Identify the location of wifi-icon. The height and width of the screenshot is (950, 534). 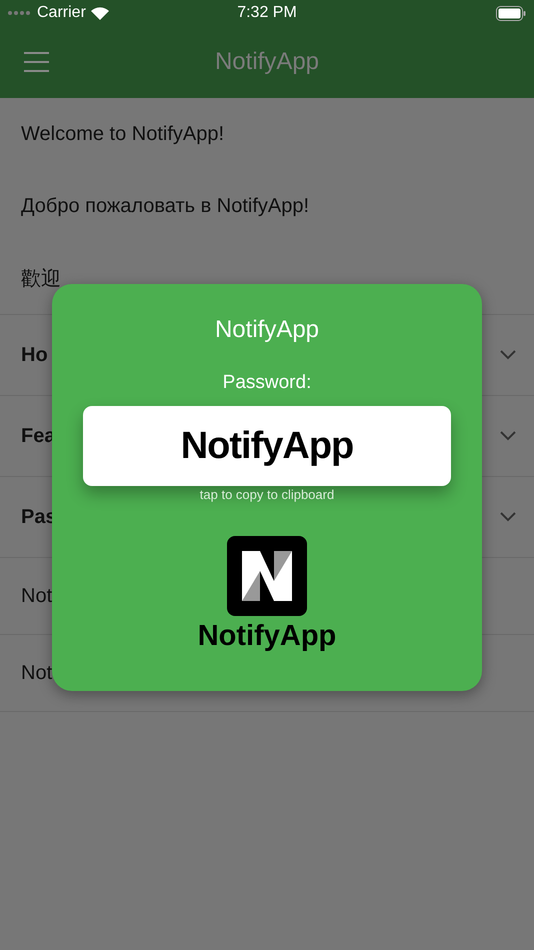
(99, 13).